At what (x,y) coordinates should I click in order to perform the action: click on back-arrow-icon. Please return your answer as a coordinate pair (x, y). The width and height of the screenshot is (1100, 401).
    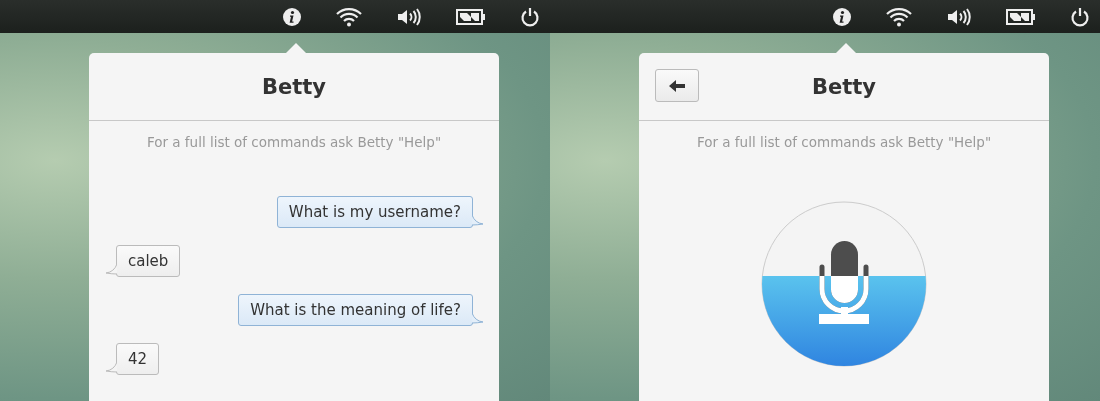
    Looking at the image, I should click on (677, 85).